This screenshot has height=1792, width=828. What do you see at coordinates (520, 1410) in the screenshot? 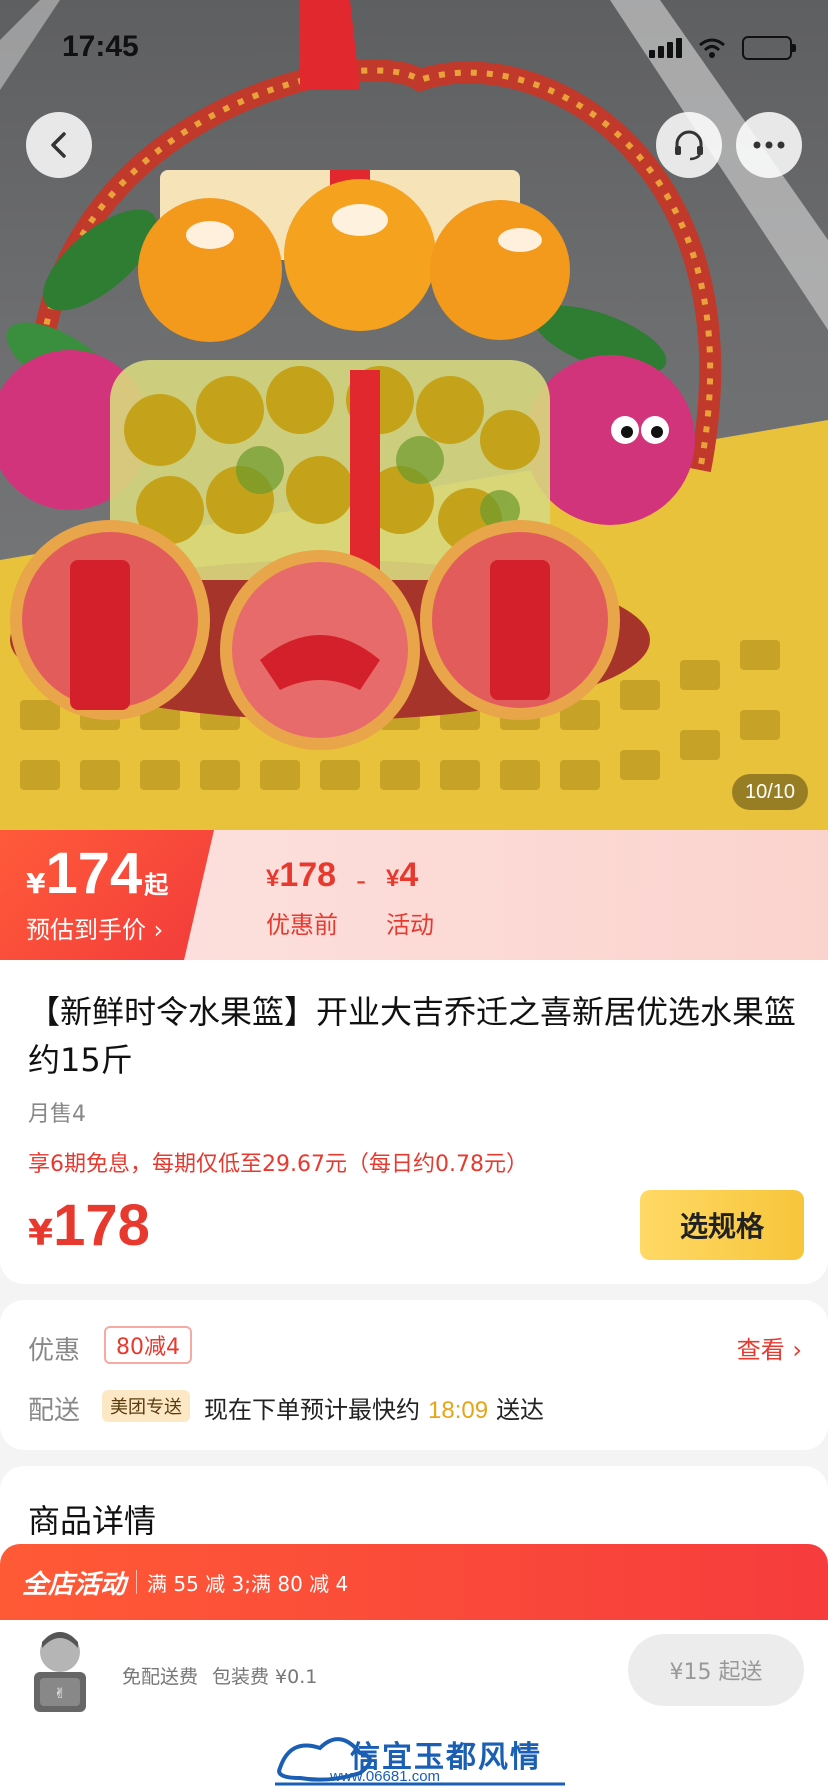
I see `delivery-suffix: 送达` at bounding box center [520, 1410].